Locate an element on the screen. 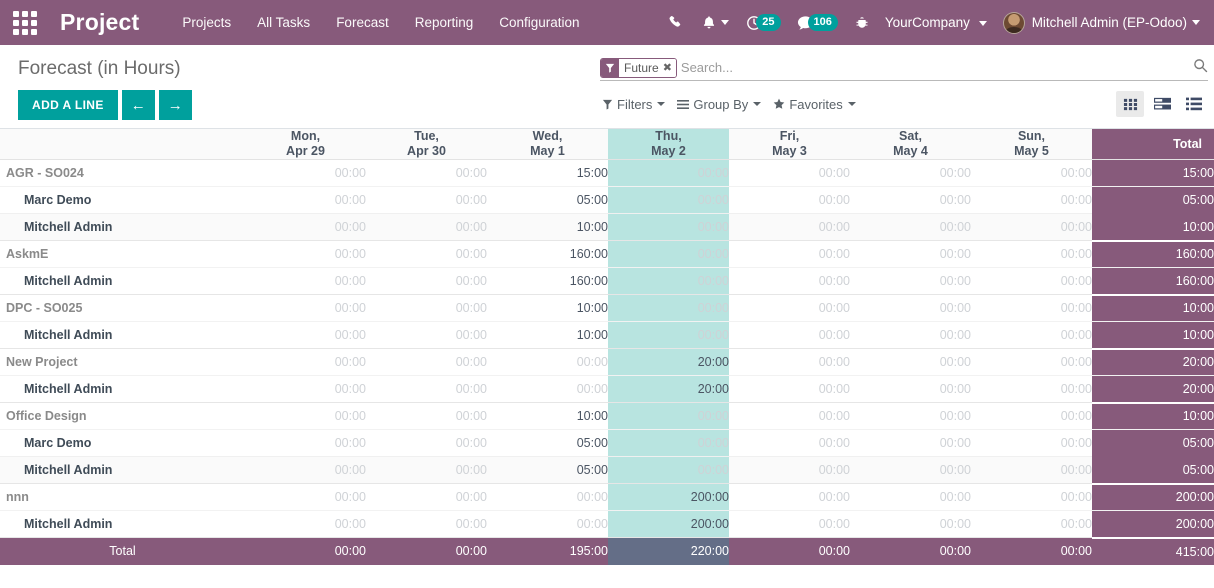  favorites-dropdown: Favorites is located at coordinates (814, 104).